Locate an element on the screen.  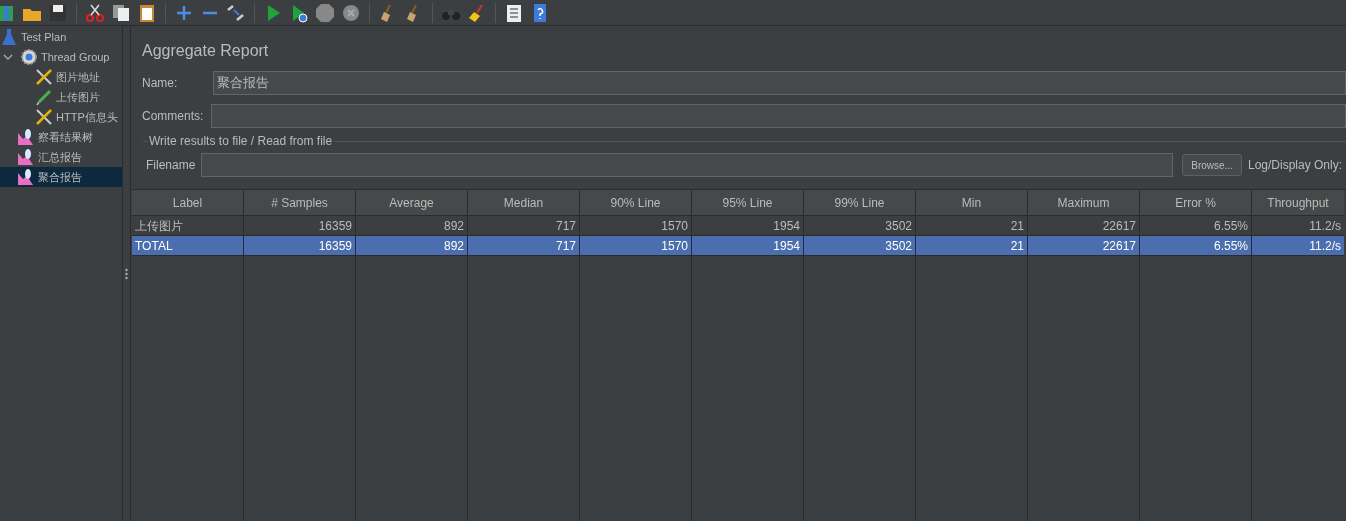
section-label: Write results to file / Read from file is located at coordinates (241, 141).